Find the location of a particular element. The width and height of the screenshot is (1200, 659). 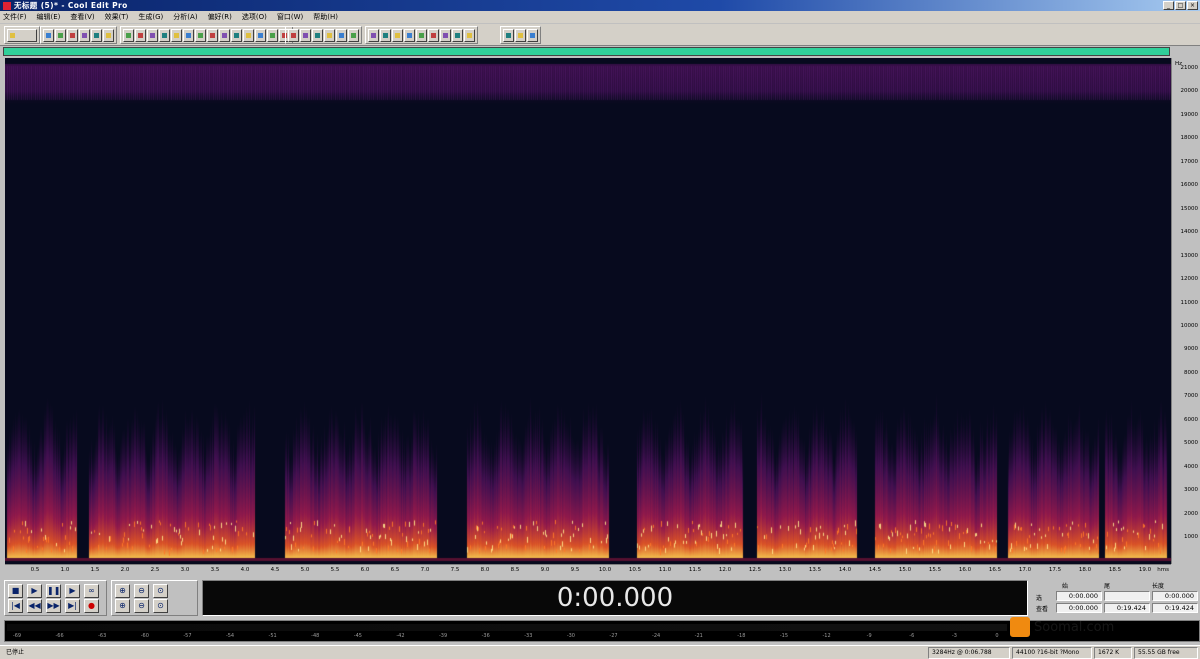

menu-edit: 编辑(E) is located at coordinates (49, 17).